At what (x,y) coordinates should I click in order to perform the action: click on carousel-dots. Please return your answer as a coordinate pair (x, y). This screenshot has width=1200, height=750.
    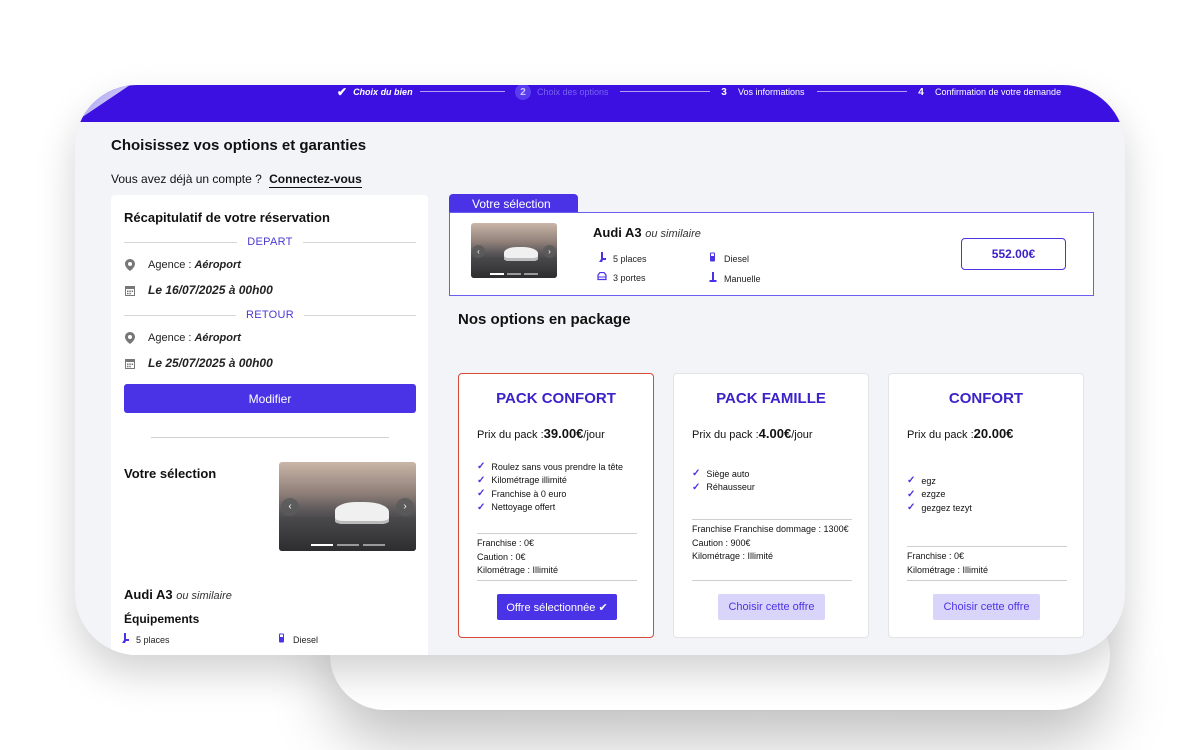
    Looking at the image, I should click on (347, 545).